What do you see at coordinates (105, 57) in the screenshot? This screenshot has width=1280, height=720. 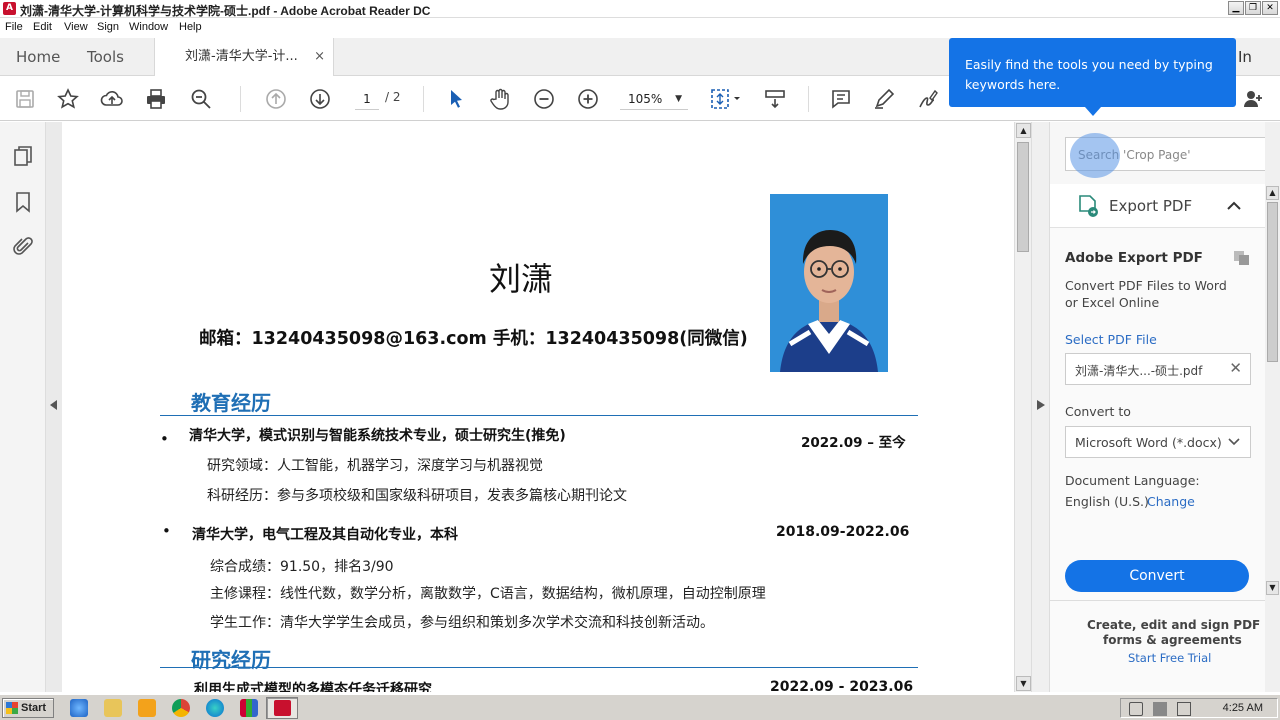 I see `tab-tools: Tools` at bounding box center [105, 57].